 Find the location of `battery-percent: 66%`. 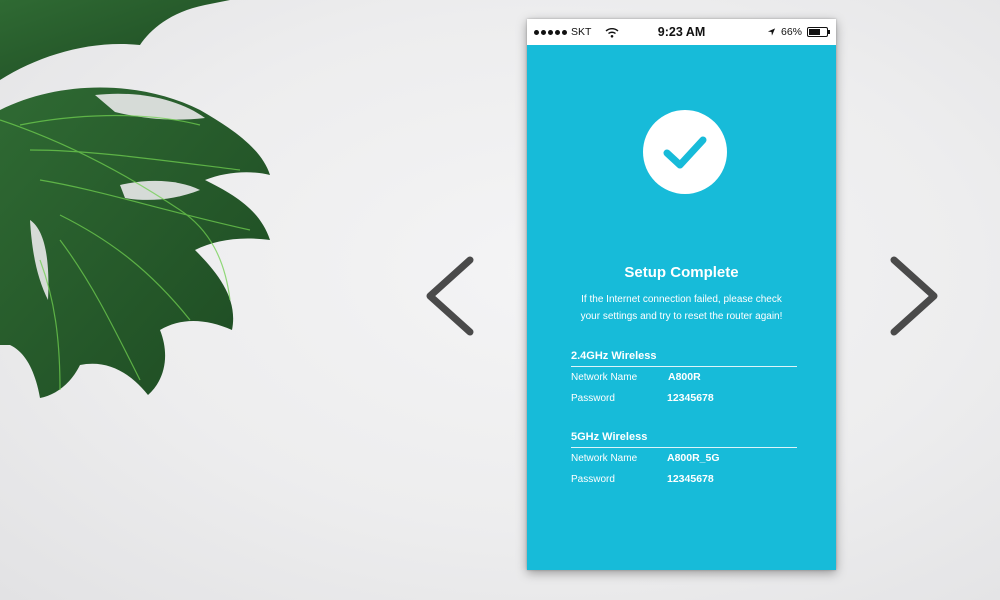

battery-percent: 66% is located at coordinates (791, 32).